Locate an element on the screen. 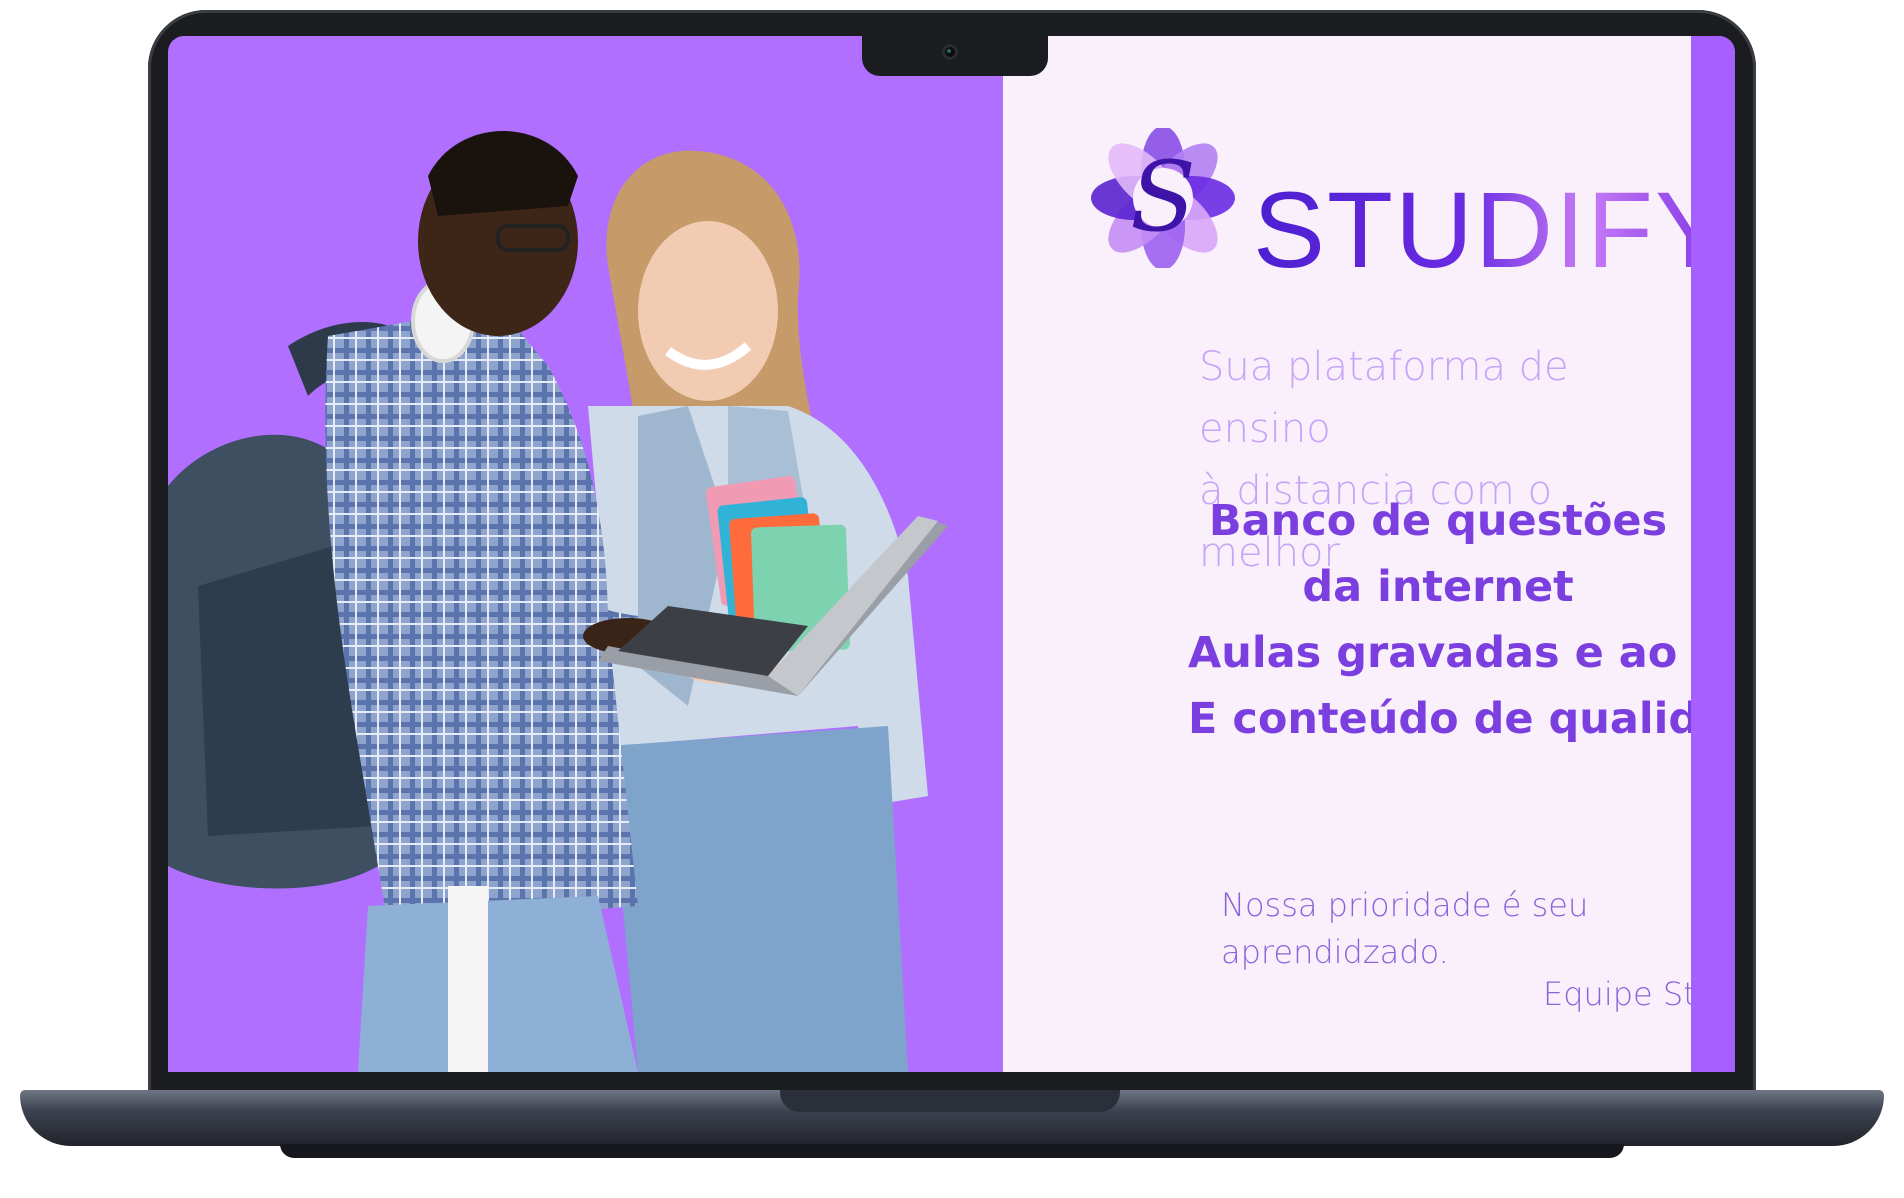 The image size is (1904, 1198). logo-emblem-letter: S is located at coordinates (1163, 197).